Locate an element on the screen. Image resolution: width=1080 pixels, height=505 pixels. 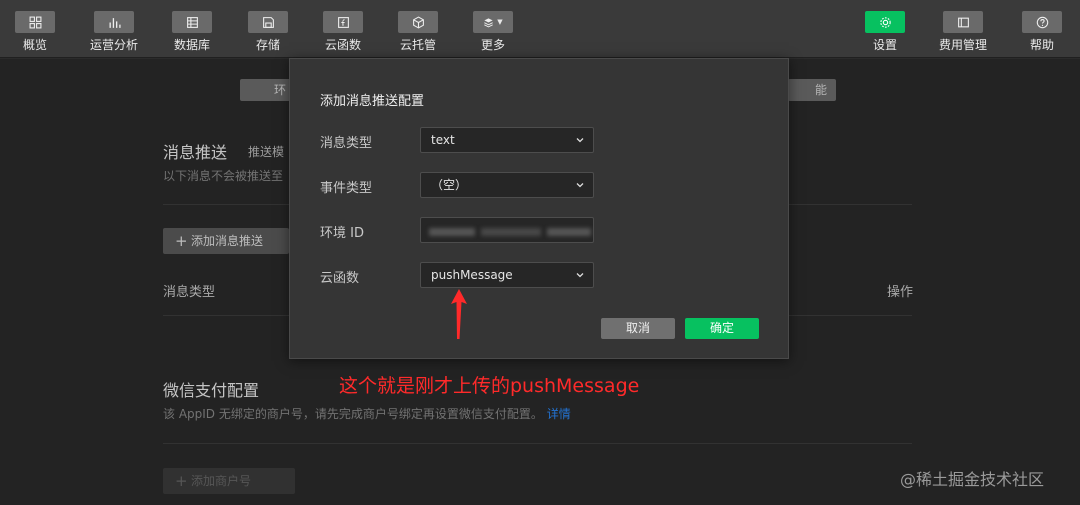
toolbar-item-storage: 存储 is located at coordinates (268, 32).